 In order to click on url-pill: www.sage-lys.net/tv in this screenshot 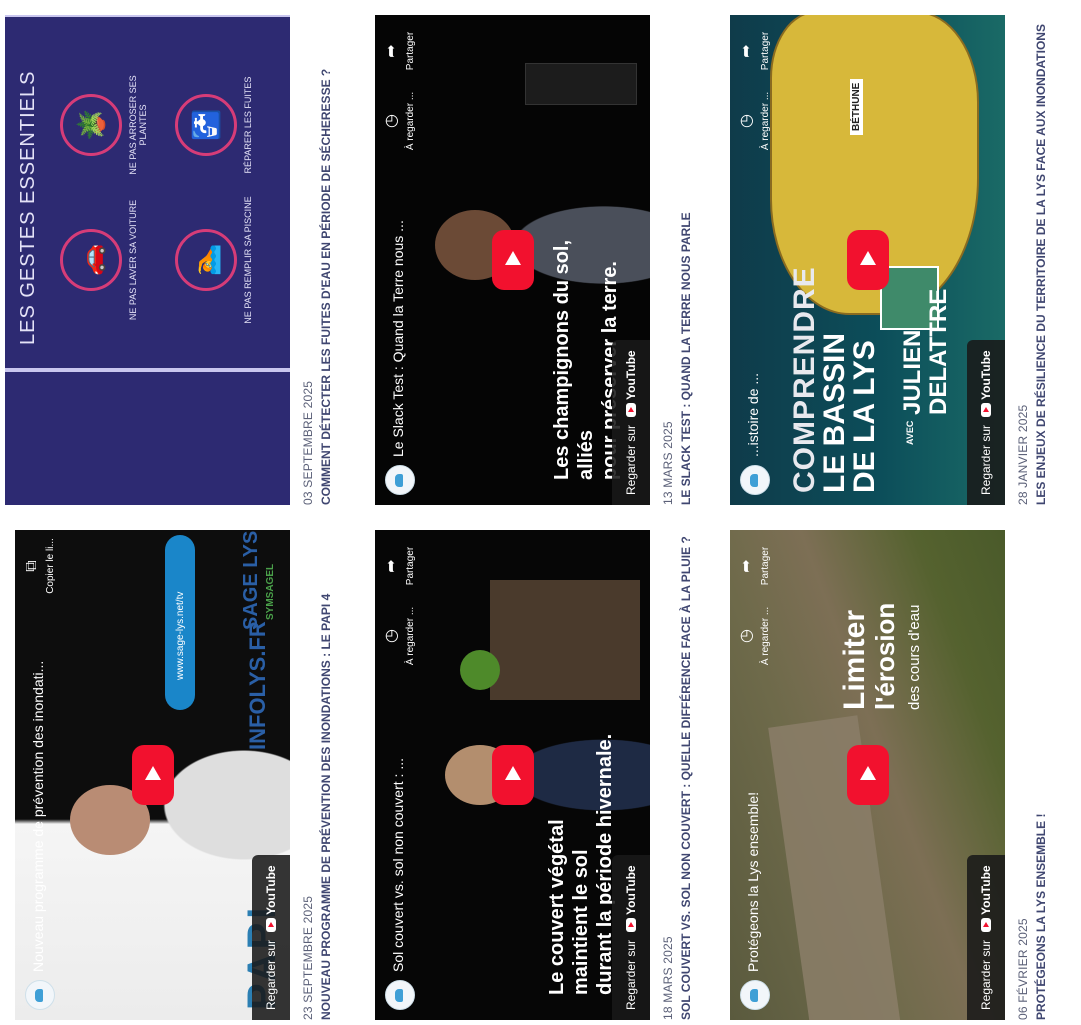, I will do `click(180, 622)`.